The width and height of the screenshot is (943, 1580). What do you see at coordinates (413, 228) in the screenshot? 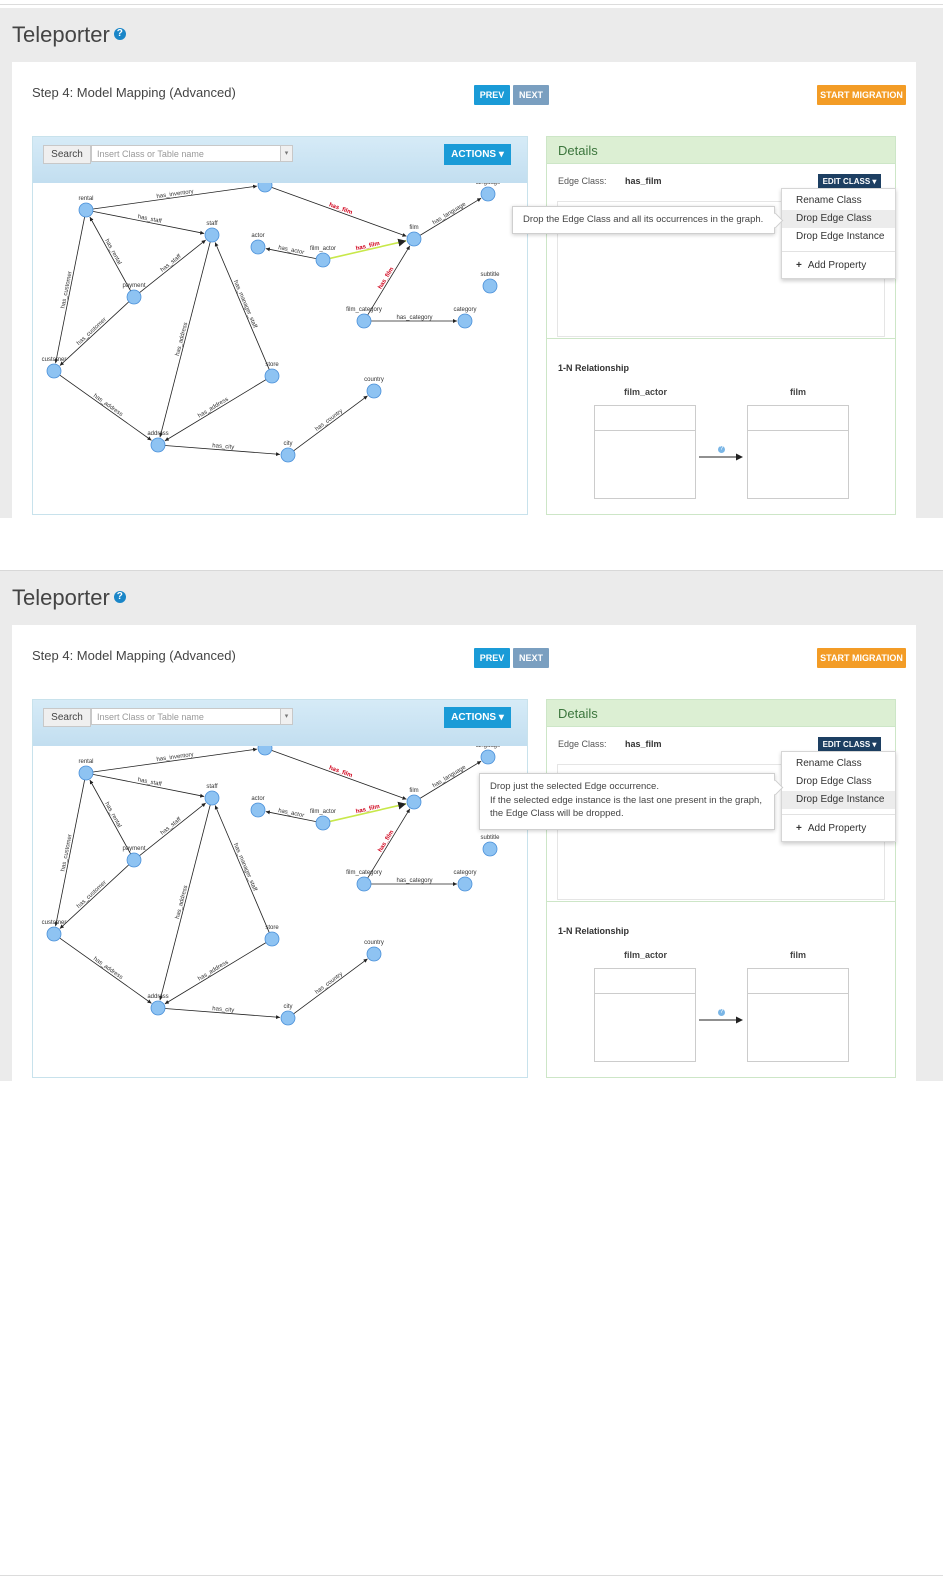
I see `node-label: film` at bounding box center [413, 228].